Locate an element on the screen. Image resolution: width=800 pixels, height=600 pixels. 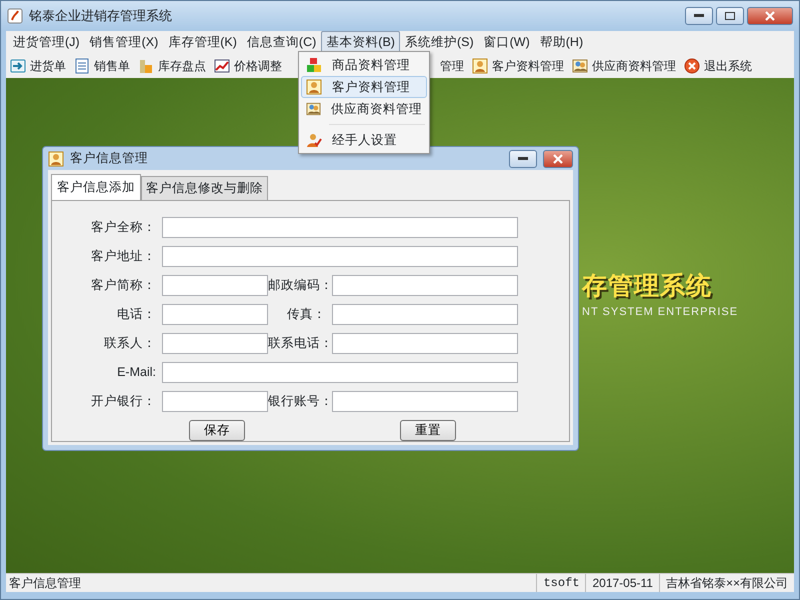
toolbar-button: 库存盘点 is located at coordinates (182, 65).